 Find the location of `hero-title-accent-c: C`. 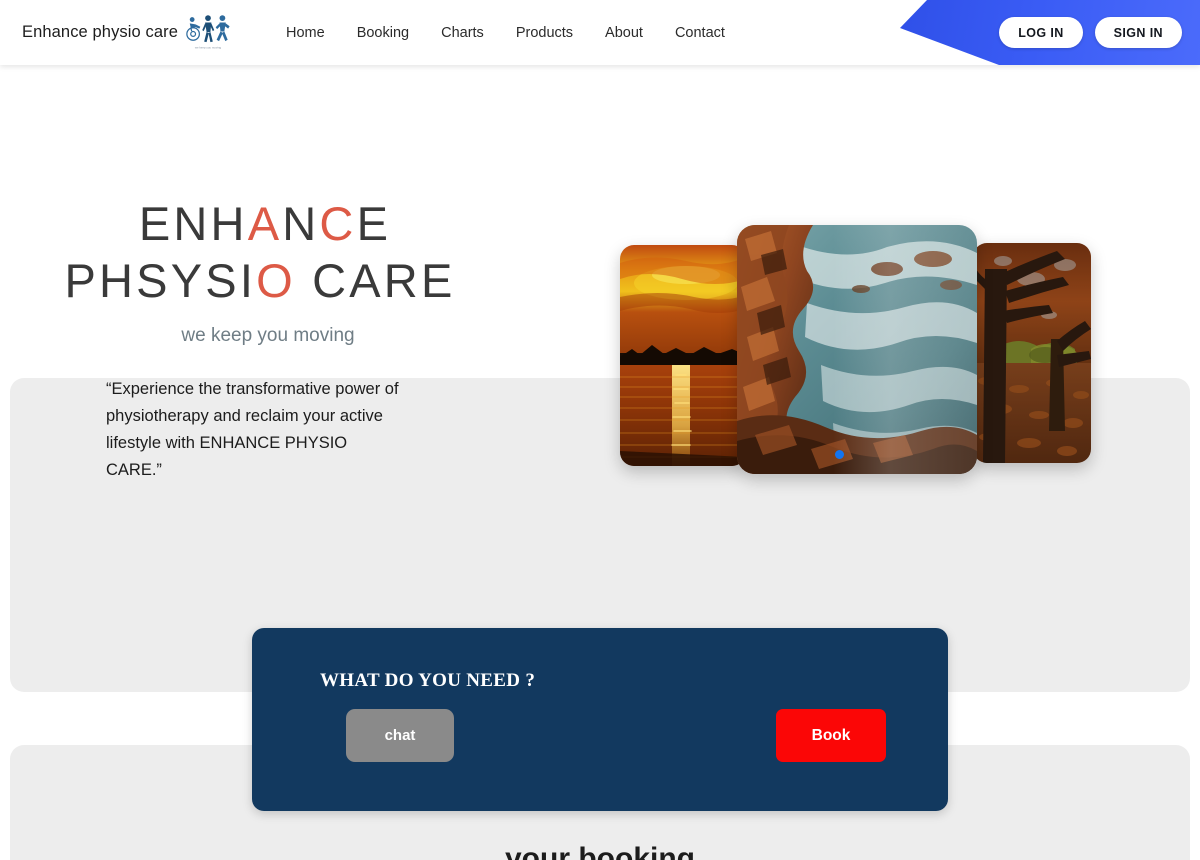

hero-title-accent-c: C is located at coordinates (338, 223).